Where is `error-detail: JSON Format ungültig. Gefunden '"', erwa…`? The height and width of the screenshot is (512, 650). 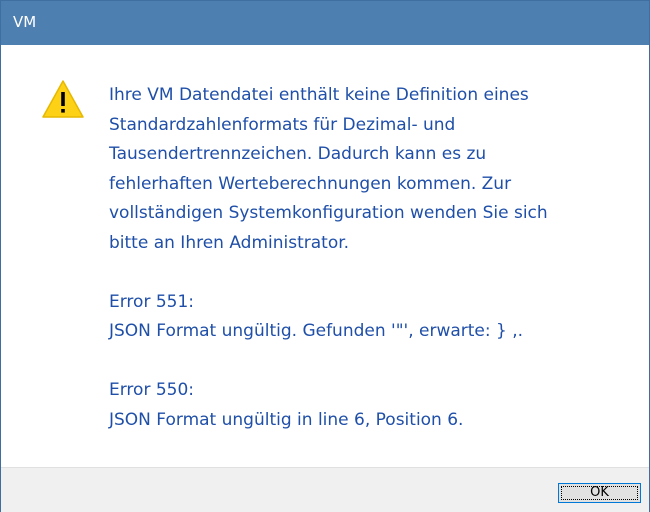 error-detail: JSON Format ungültig. Gefunden '"', erwa… is located at coordinates (316, 331).